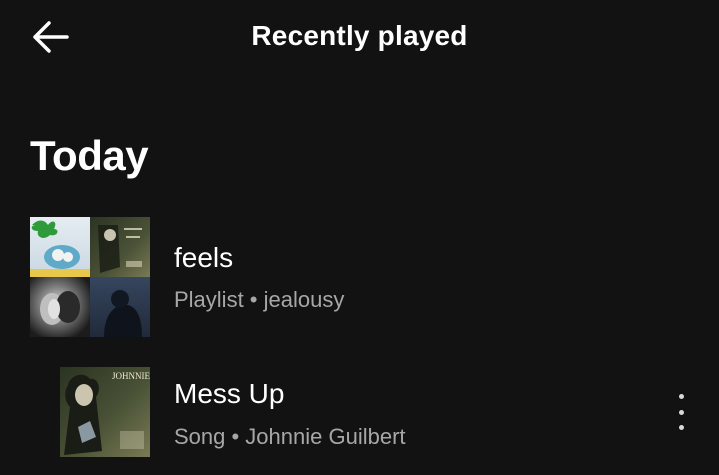  I want to click on section-heading-today: Today, so click(89, 155).